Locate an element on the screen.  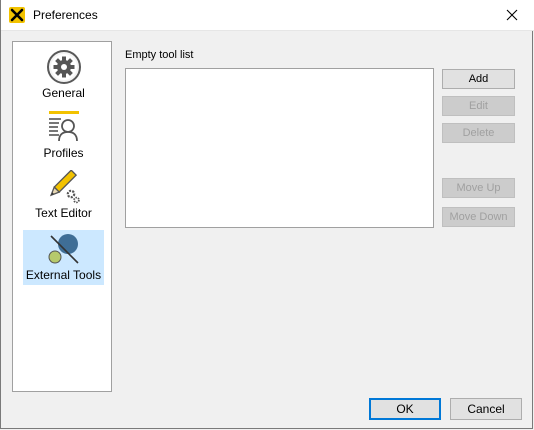
move-up-button: Move Up is located at coordinates (478, 188).